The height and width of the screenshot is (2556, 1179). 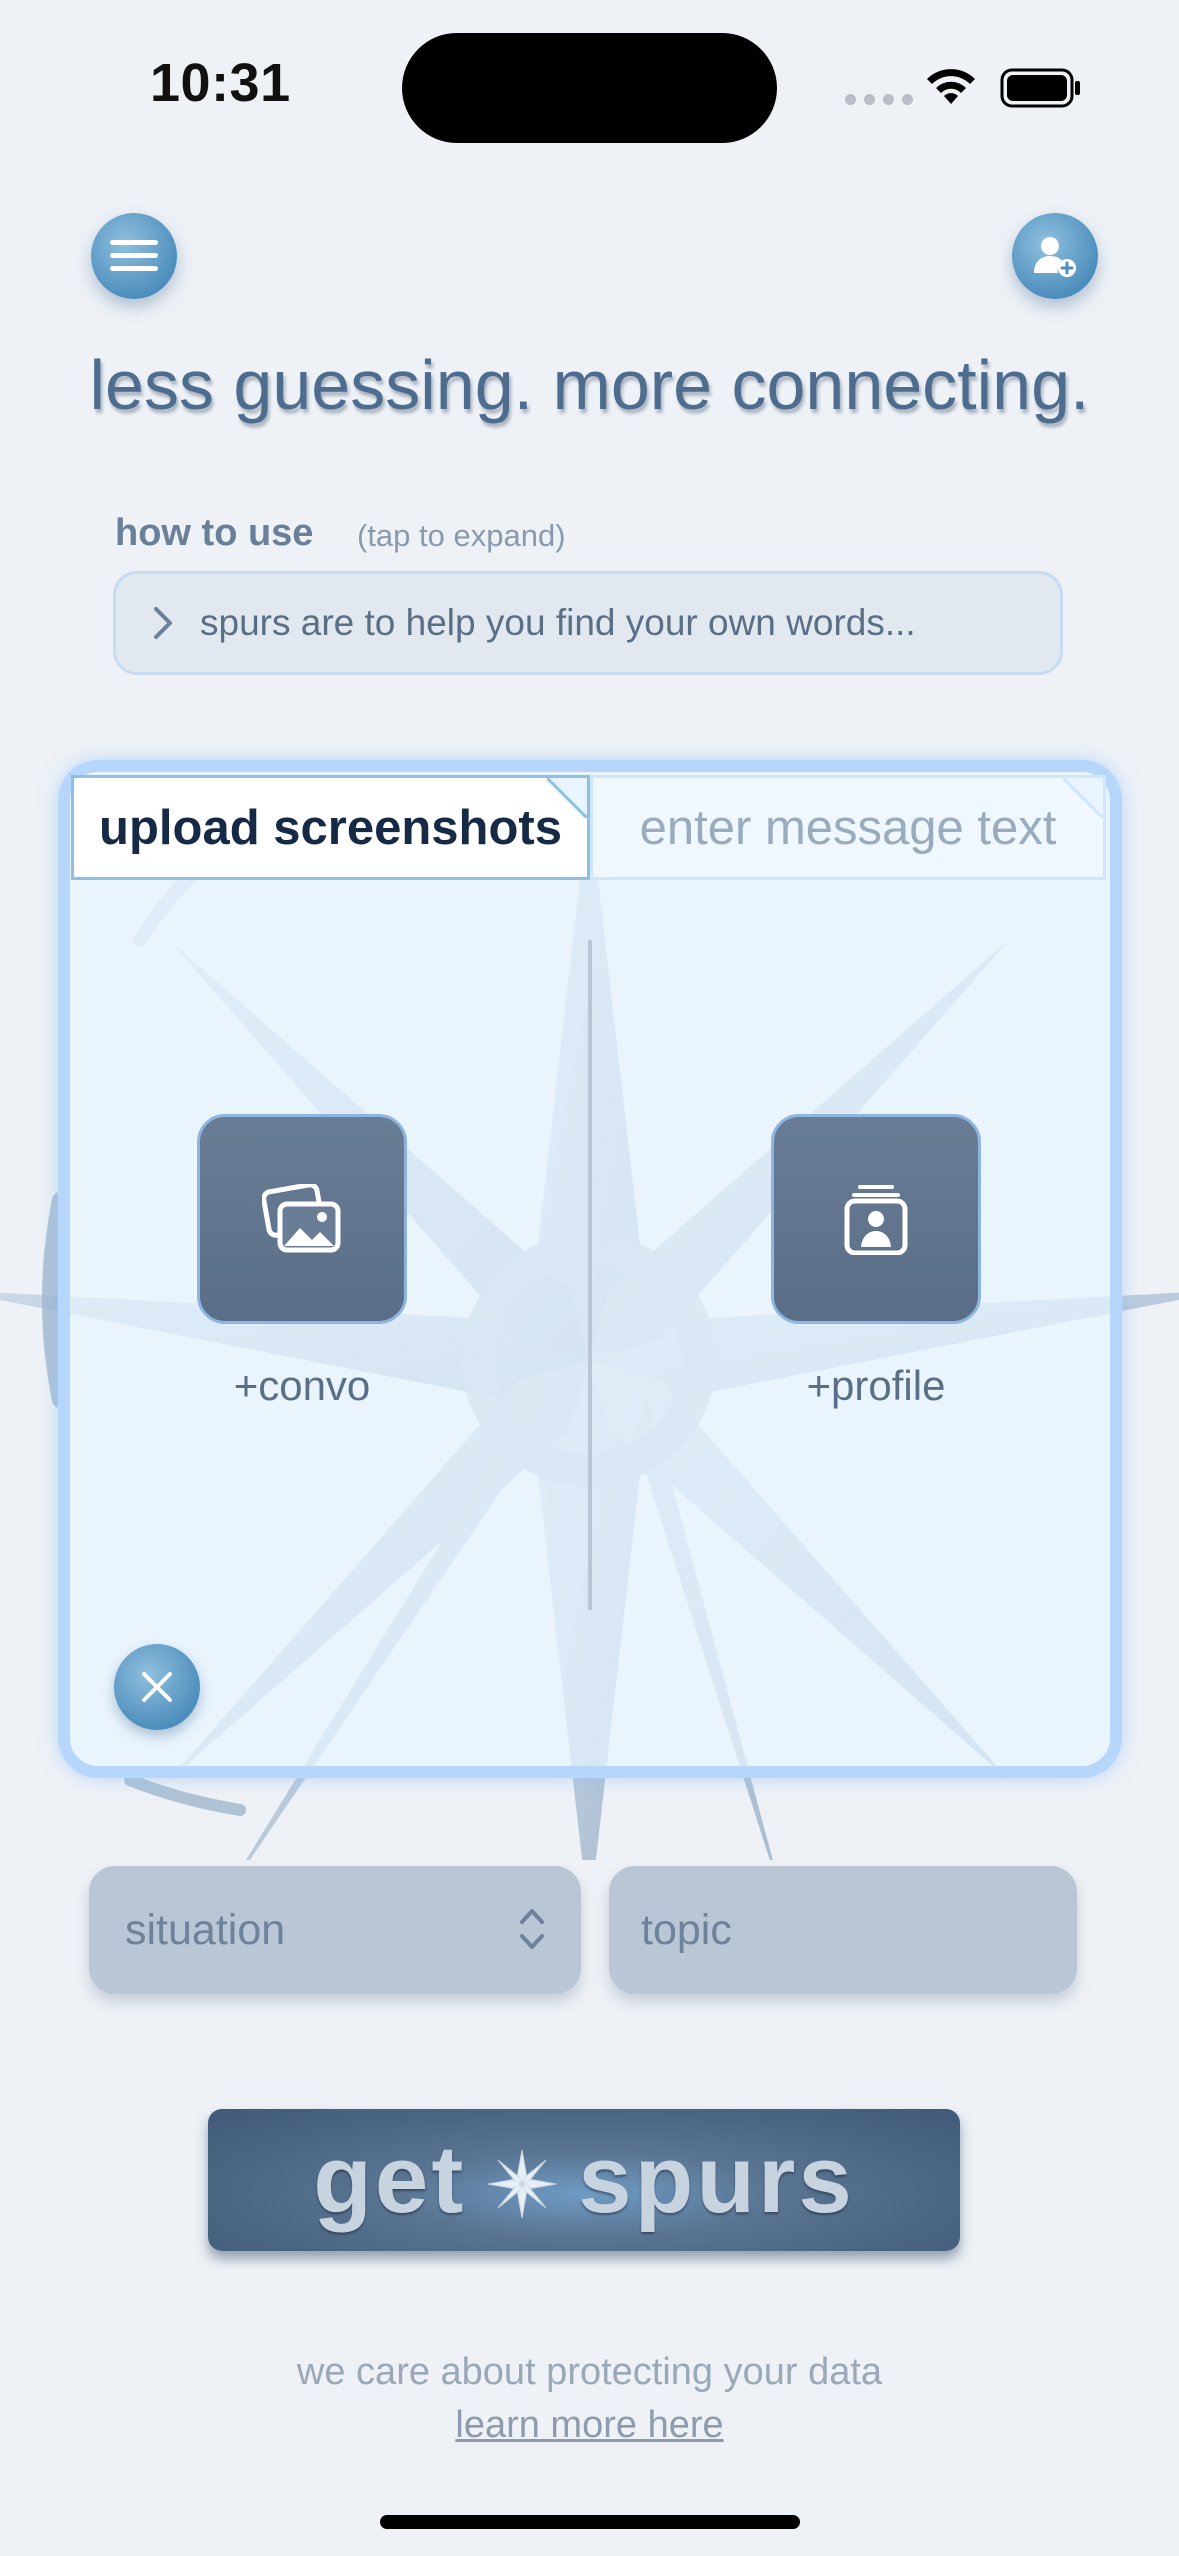 I want to click on close-icon, so click(x=157, y=1687).